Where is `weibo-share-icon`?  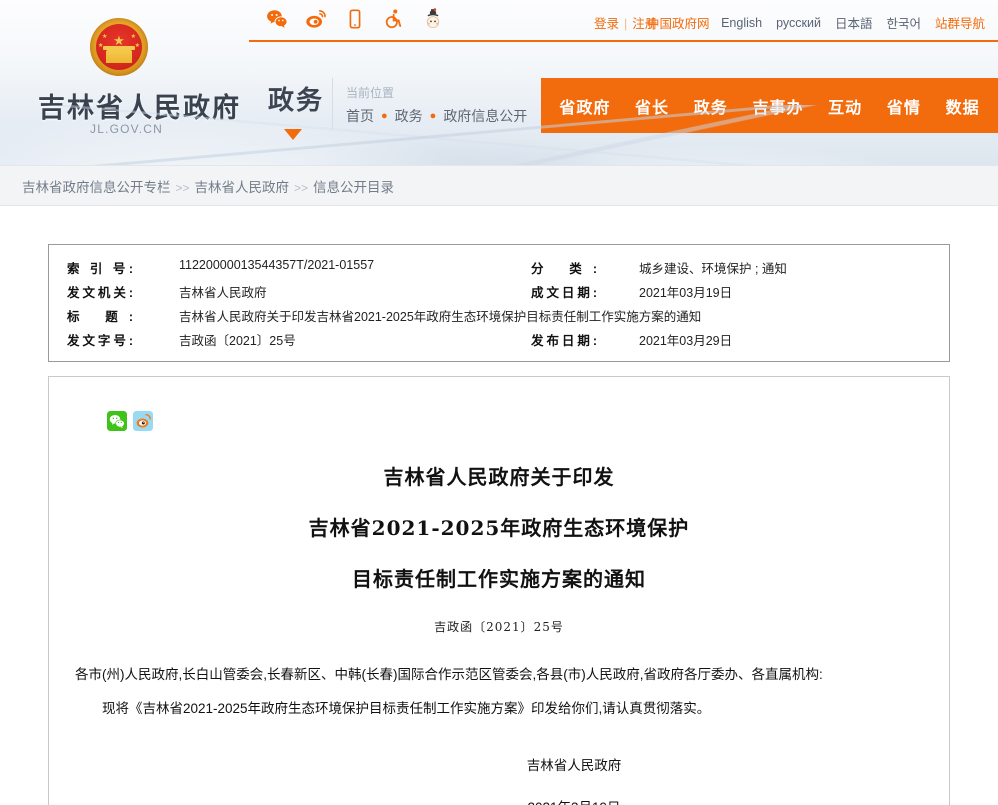 weibo-share-icon is located at coordinates (143, 421).